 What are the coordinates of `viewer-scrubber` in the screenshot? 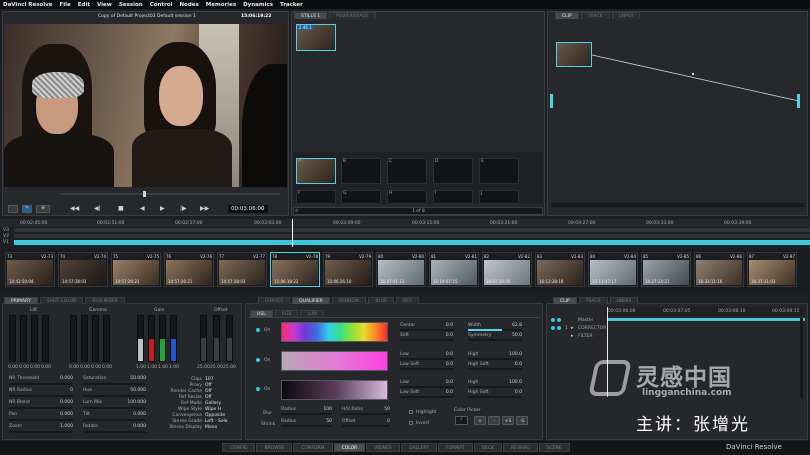 It's located at (170, 194).